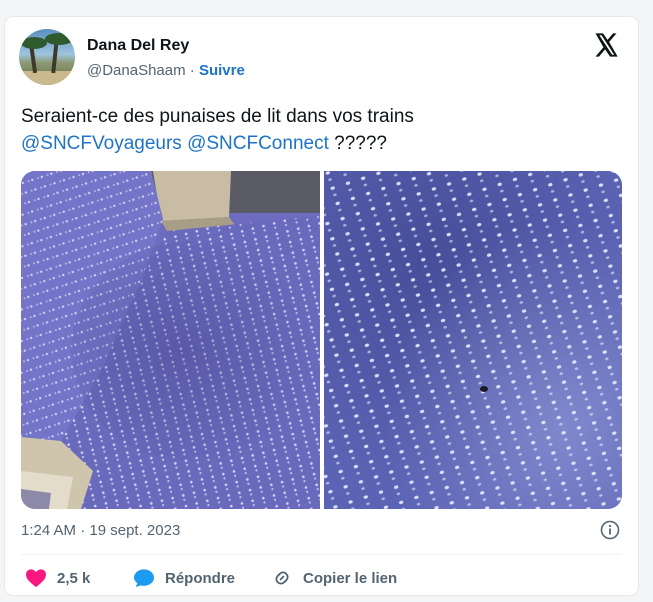 The width and height of the screenshot is (653, 602). I want to click on heart-icon, so click(36, 578).